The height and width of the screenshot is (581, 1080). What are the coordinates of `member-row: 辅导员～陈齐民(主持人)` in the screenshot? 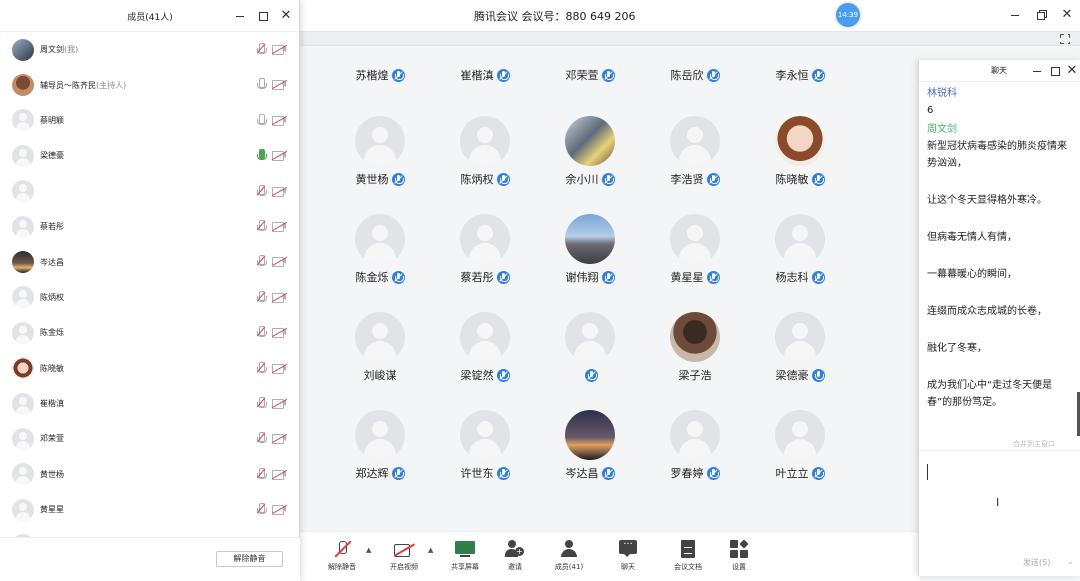 It's located at (150, 84).